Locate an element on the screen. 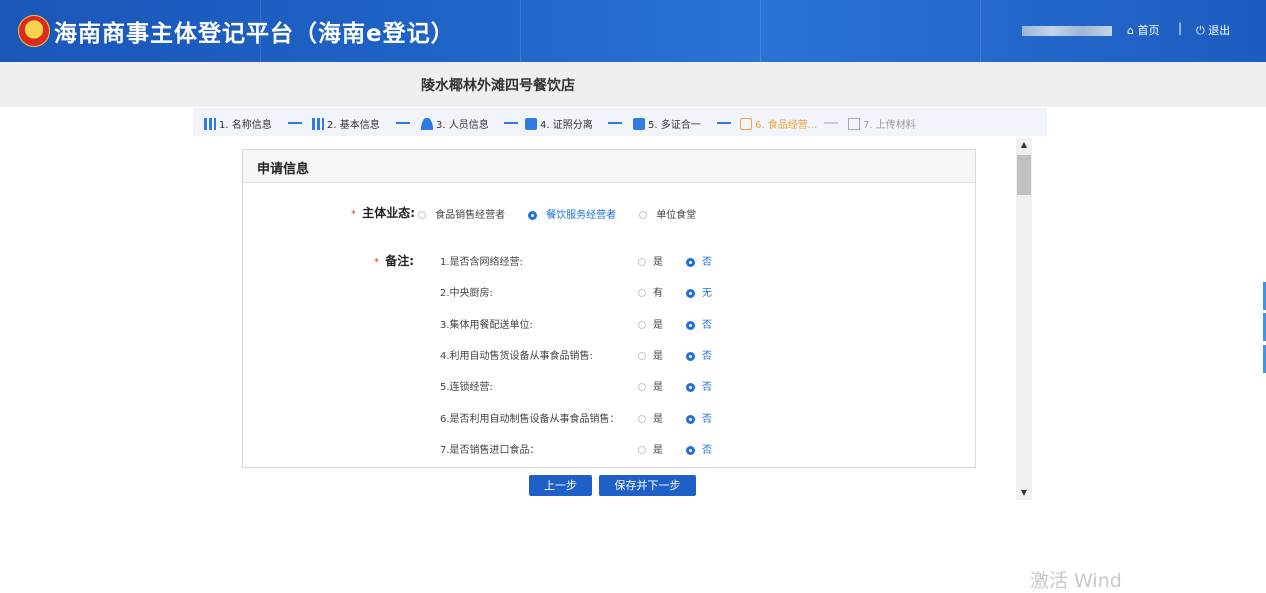 Image resolution: width=1266 pixels, height=593 pixels. previous-step-button: 上一步 is located at coordinates (560, 485).